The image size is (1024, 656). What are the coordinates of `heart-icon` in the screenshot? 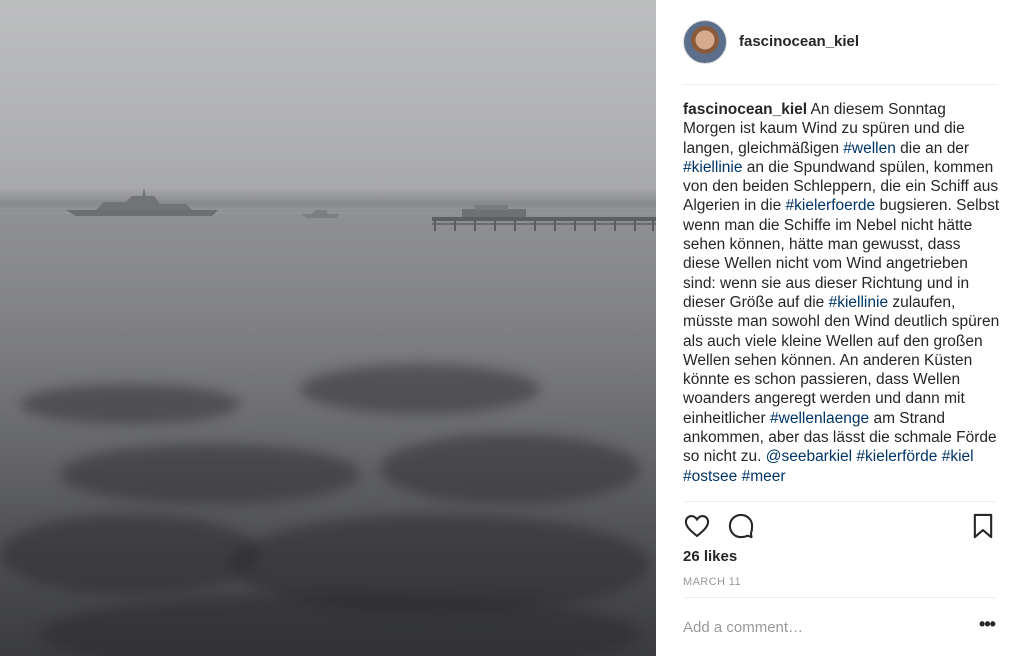 It's located at (697, 526).